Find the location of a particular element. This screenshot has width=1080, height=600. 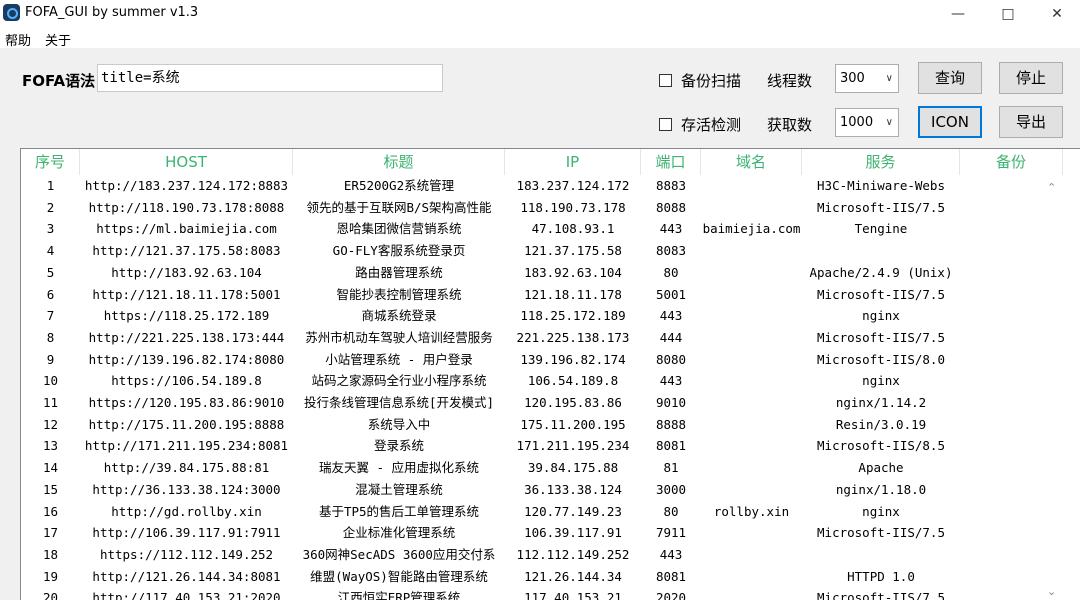

title-bar: FOFA_GUI by summer v1.3 — □ ✕ is located at coordinates (540, 14).